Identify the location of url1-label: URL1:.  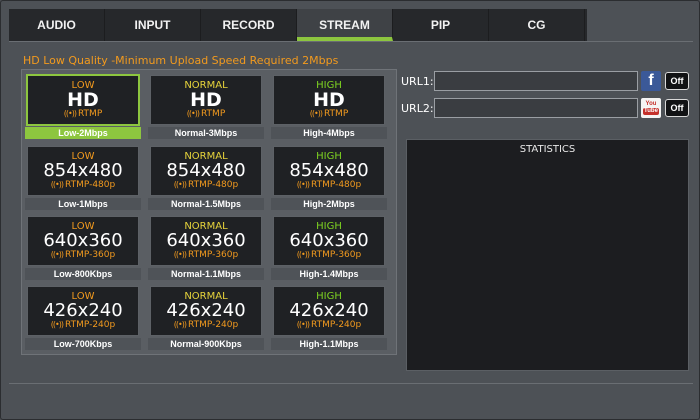
(417, 81).